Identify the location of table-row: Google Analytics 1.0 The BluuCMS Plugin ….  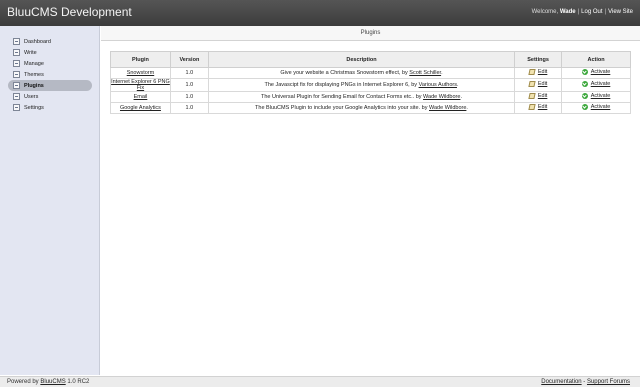
(370, 108).